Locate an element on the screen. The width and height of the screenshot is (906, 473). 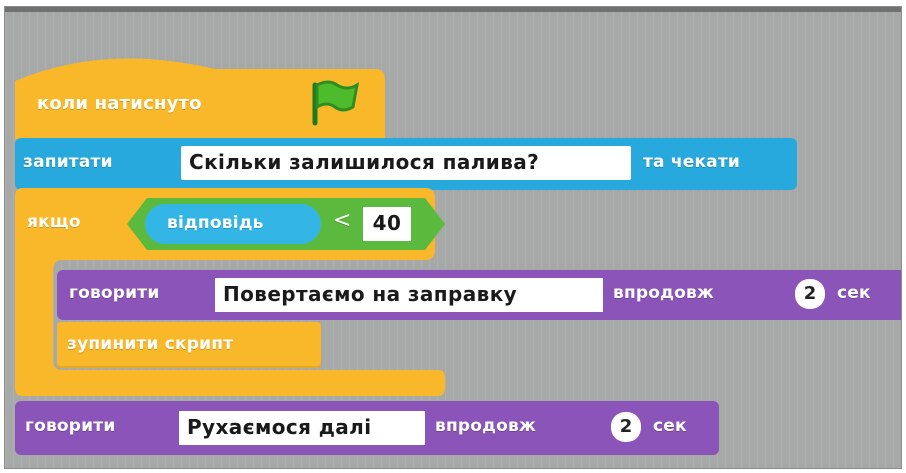
when-flag-clicked-block: коли натиснуто is located at coordinates (200, 95).